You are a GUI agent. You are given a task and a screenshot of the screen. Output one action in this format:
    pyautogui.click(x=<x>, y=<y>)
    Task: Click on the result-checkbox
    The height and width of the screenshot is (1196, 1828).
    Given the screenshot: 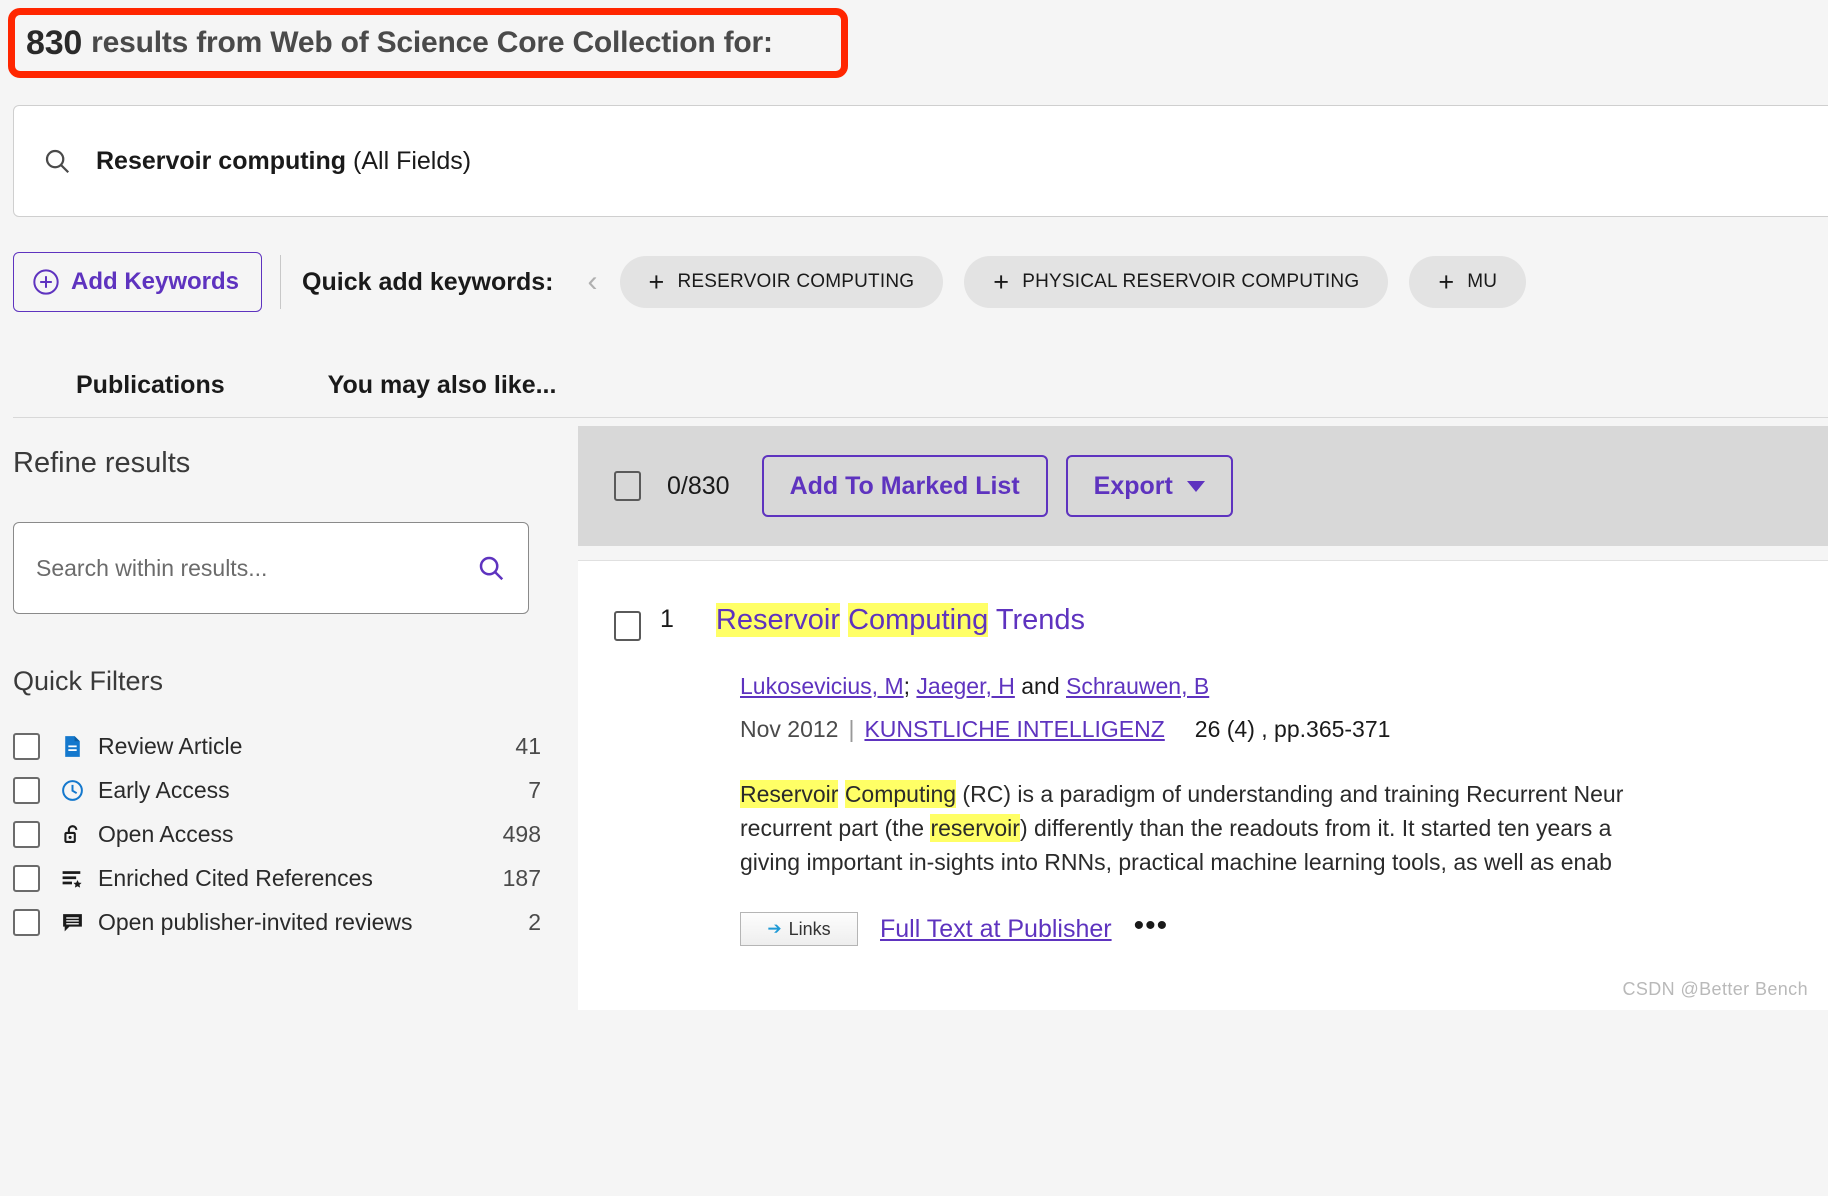 What is the action you would take?
    pyautogui.click(x=627, y=626)
    